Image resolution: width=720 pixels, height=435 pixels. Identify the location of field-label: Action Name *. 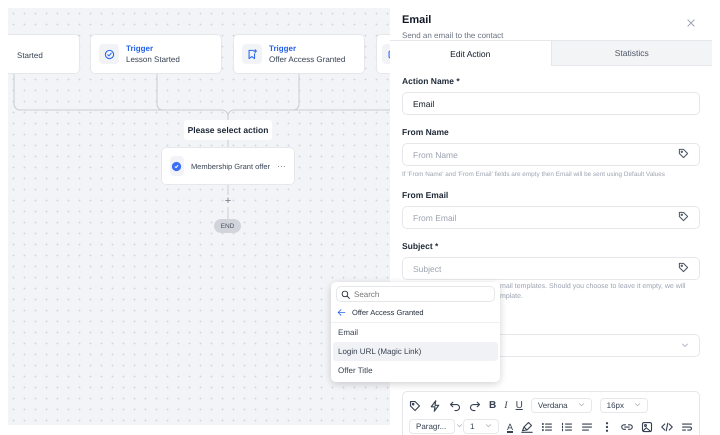
(431, 81).